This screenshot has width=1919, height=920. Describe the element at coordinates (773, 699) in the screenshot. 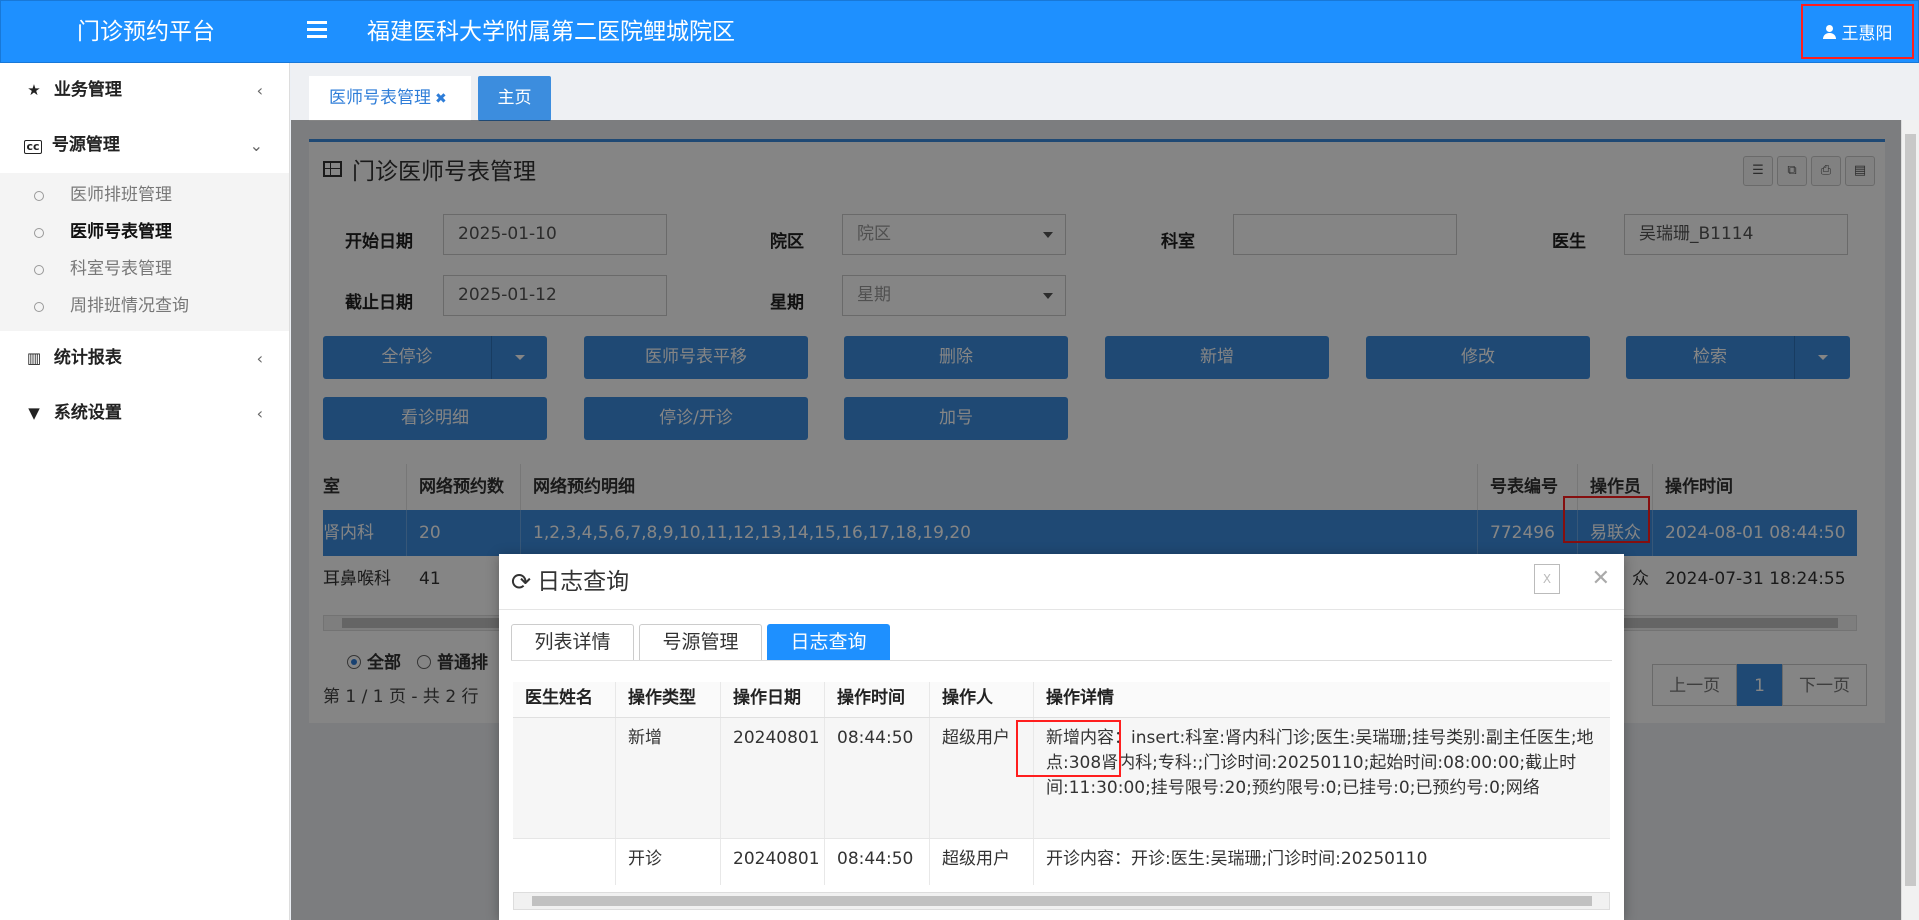

I see `col-header: 操作日期` at that location.